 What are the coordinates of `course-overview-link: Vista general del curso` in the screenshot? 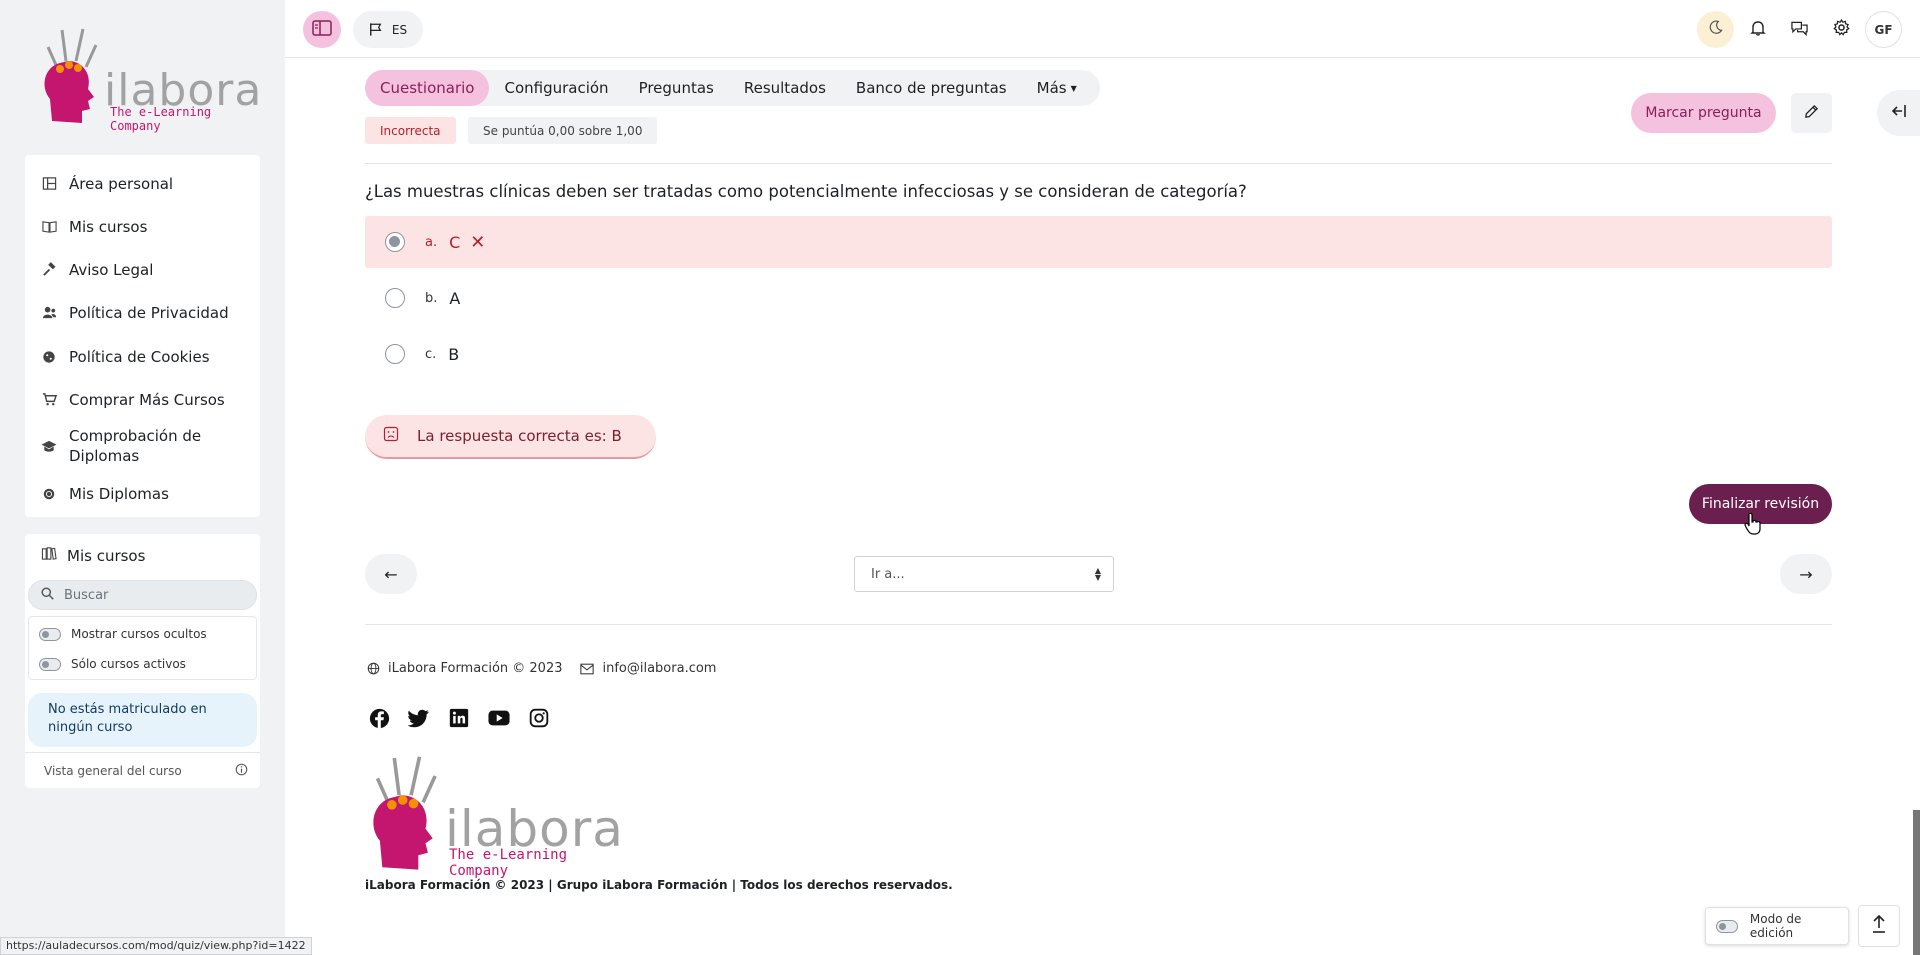 It's located at (142, 770).